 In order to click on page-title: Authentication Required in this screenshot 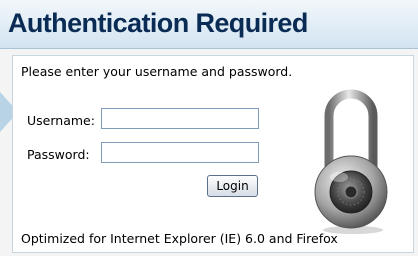, I will do `click(158, 23)`.